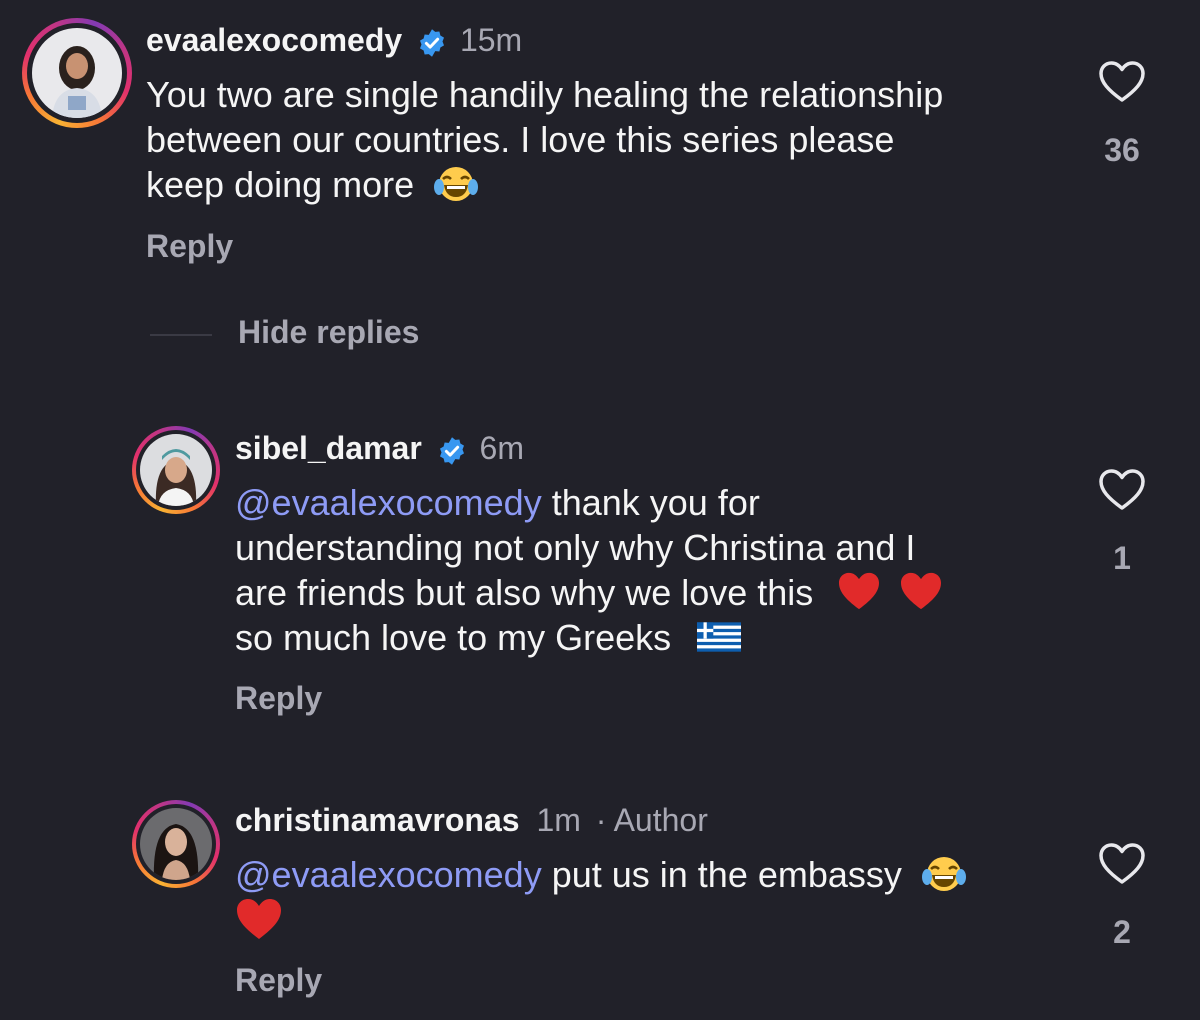  Describe the element at coordinates (1122, 932) in the screenshot. I see `like-count: 2` at that location.